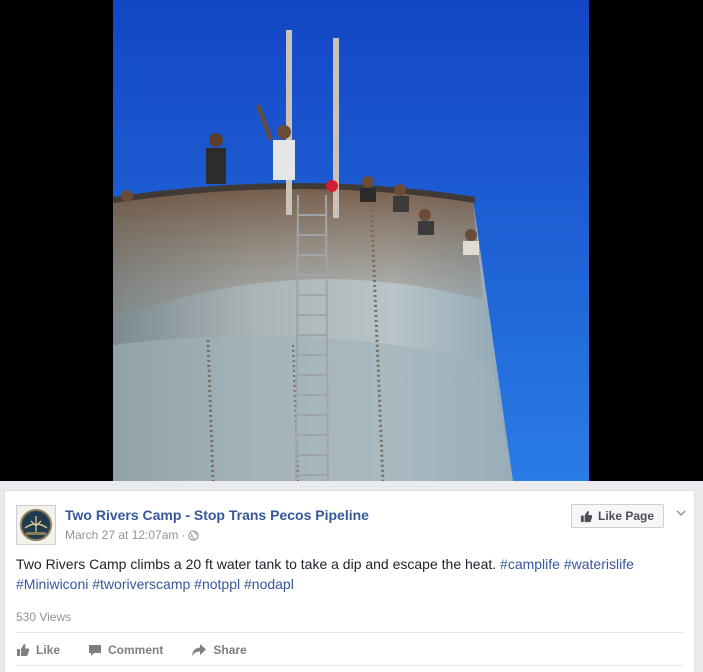 The image size is (703, 672). Describe the element at coordinates (269, 584) in the screenshot. I see `hashtag-link: #nodapl` at that location.